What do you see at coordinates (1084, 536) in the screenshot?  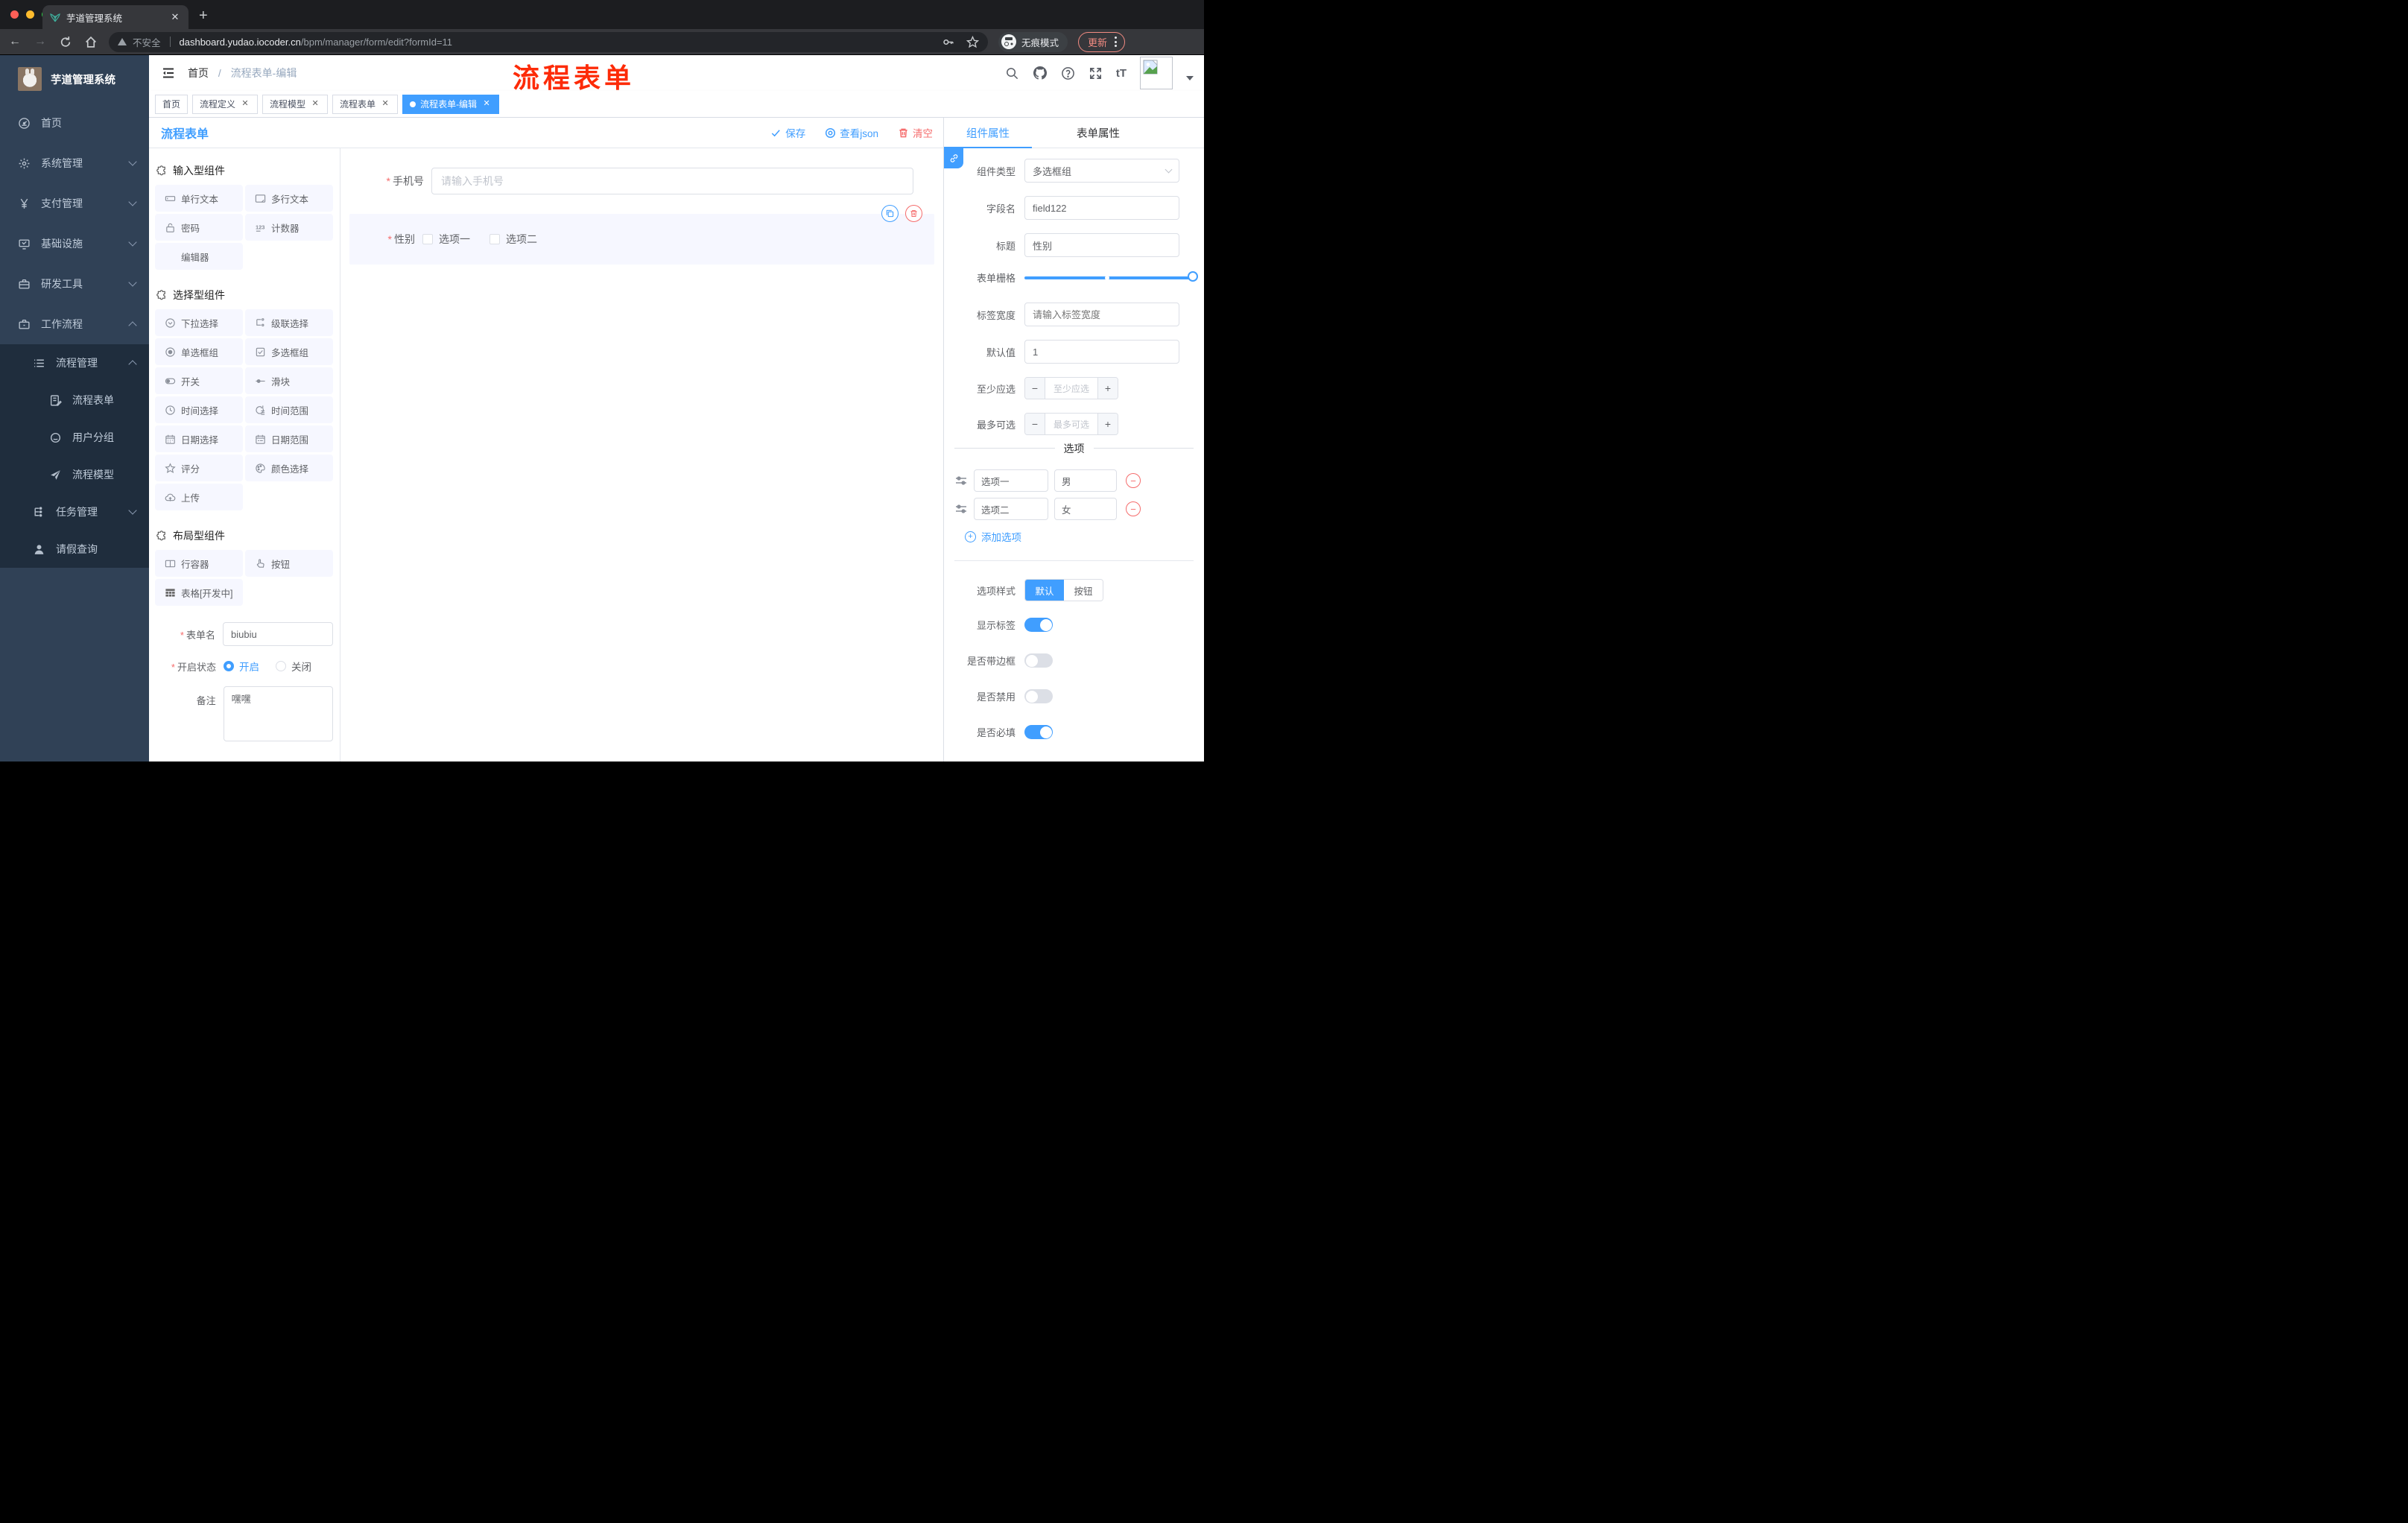 I see `add-option-button: + 添加选项` at bounding box center [1084, 536].